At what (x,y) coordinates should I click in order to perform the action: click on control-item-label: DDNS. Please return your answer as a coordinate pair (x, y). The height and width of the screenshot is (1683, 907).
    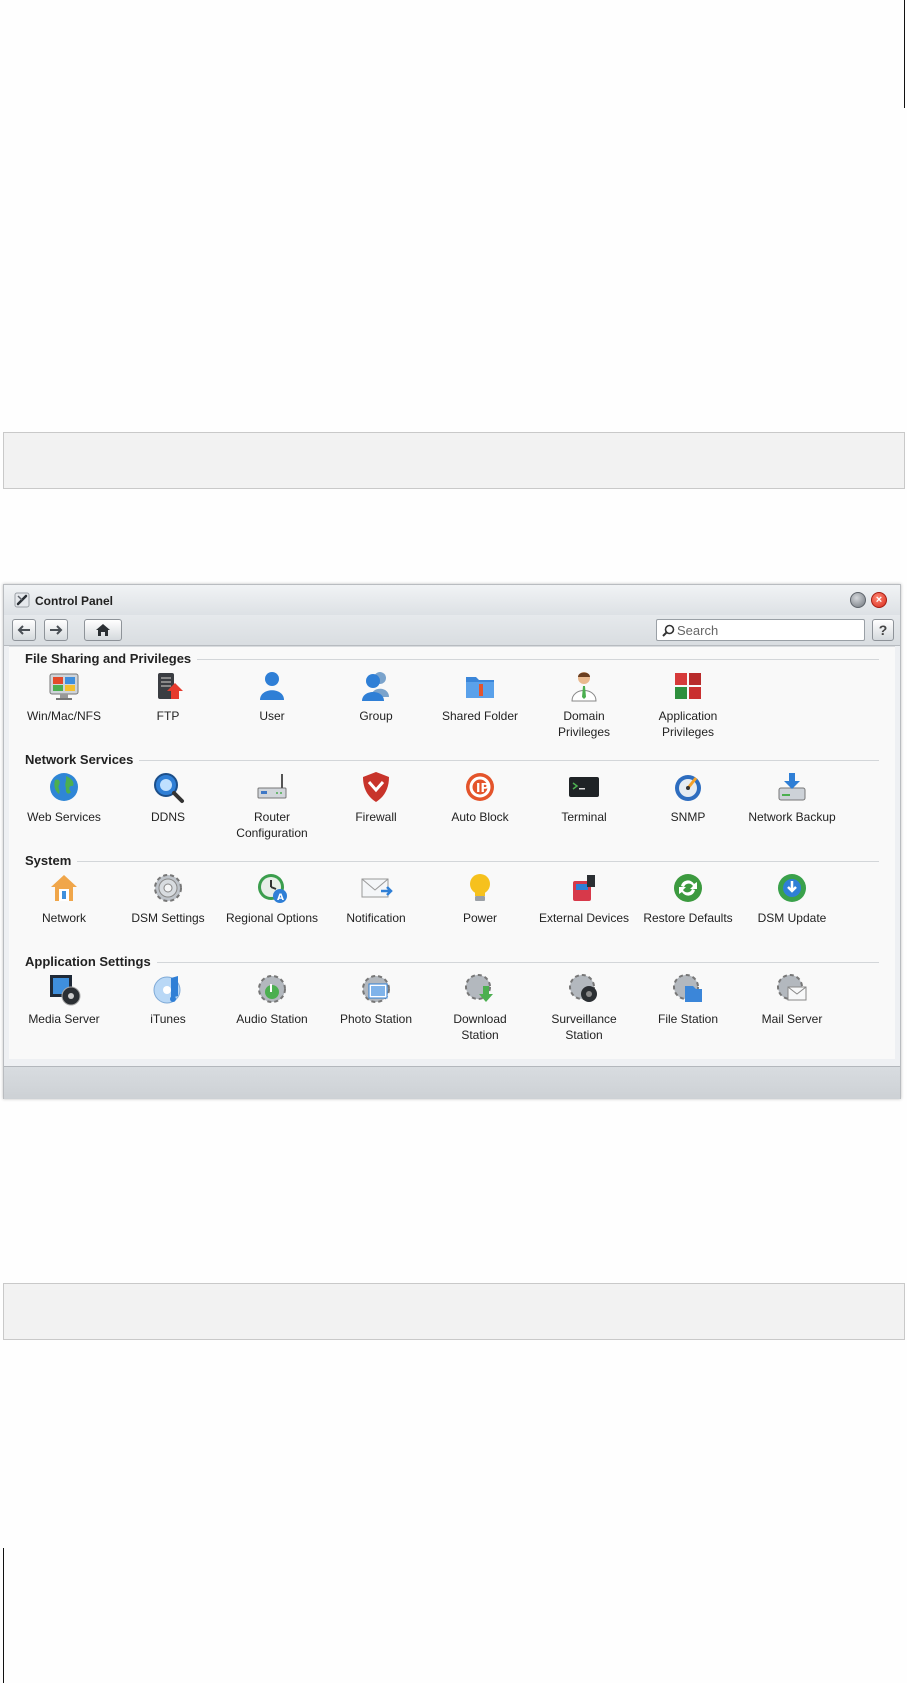
    Looking at the image, I should click on (167, 817).